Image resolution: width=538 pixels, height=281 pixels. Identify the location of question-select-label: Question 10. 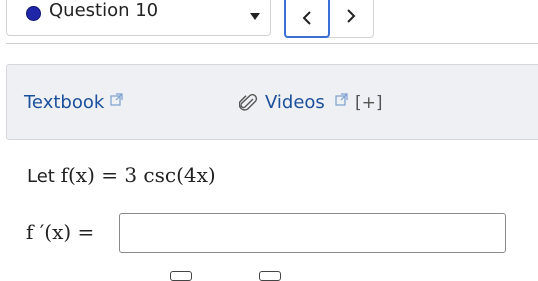
(104, 10).